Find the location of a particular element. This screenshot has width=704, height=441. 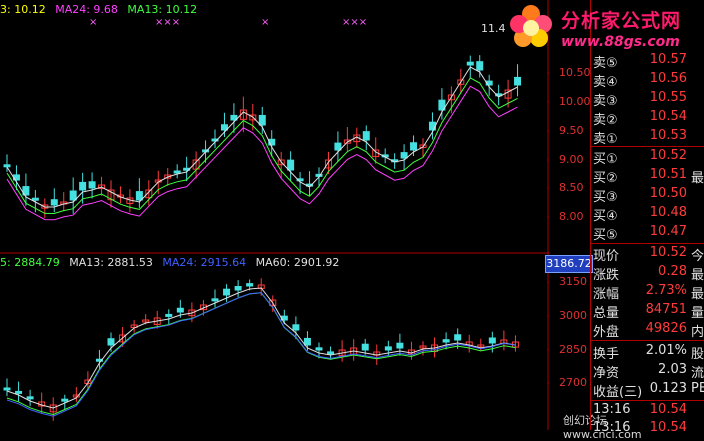

order-row: 卖② 10.54 is located at coordinates (647, 118).